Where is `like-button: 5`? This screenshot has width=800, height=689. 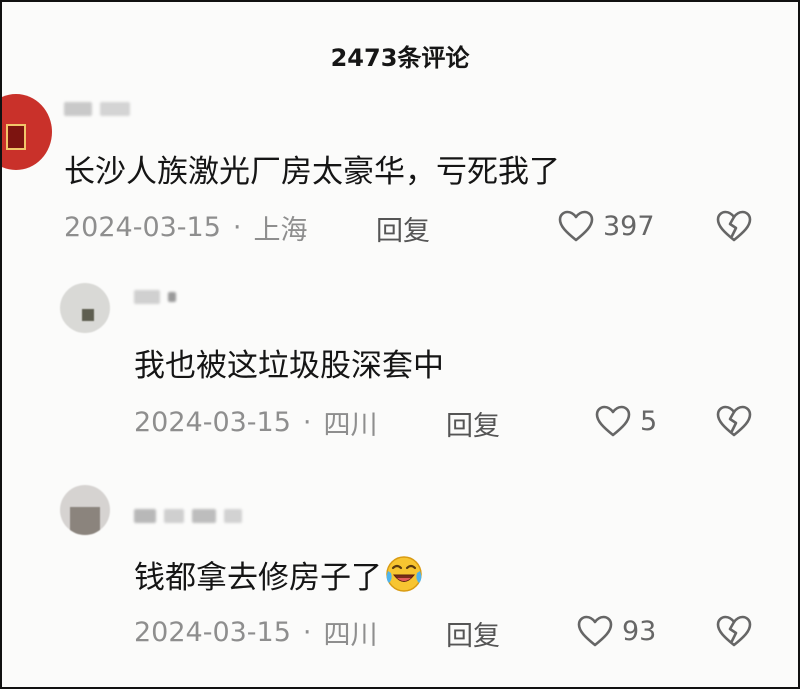 like-button: 5 is located at coordinates (625, 421).